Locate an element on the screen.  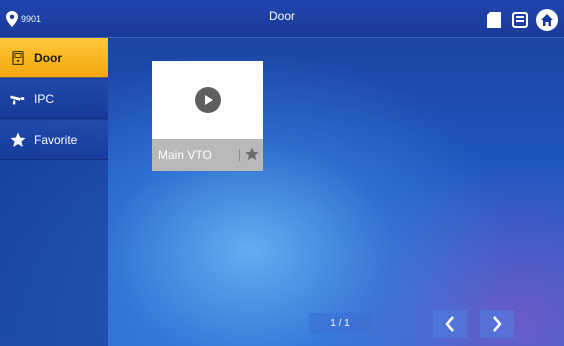
next-page-button is located at coordinates (497, 324).